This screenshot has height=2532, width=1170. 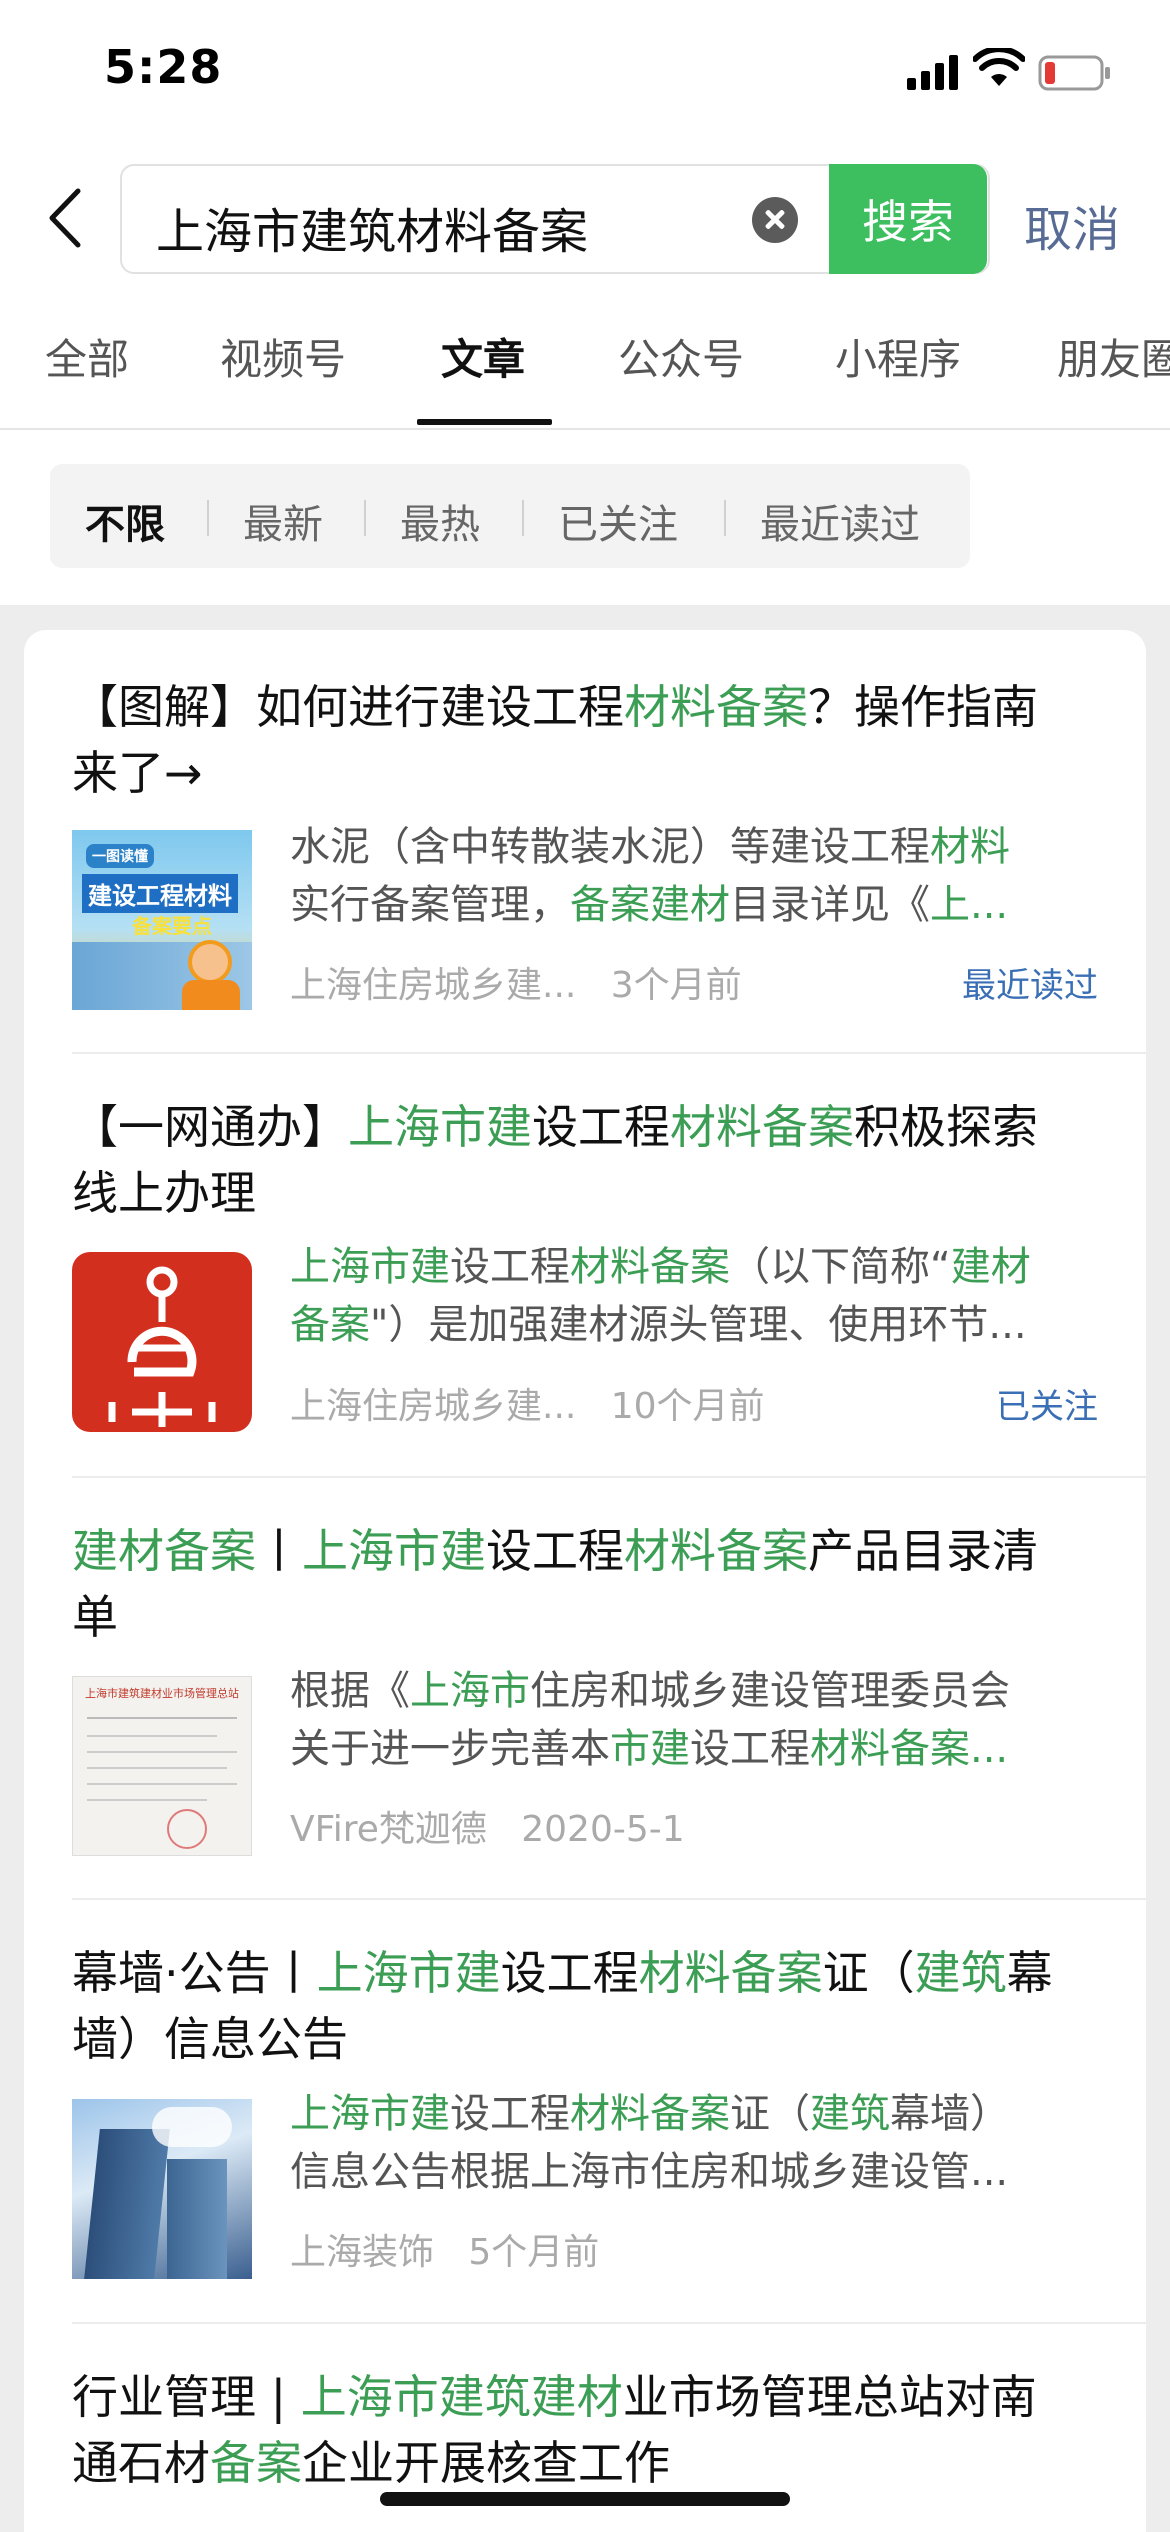 What do you see at coordinates (681, 356) in the screenshot?
I see `tab-official-accounts: 公众号` at bounding box center [681, 356].